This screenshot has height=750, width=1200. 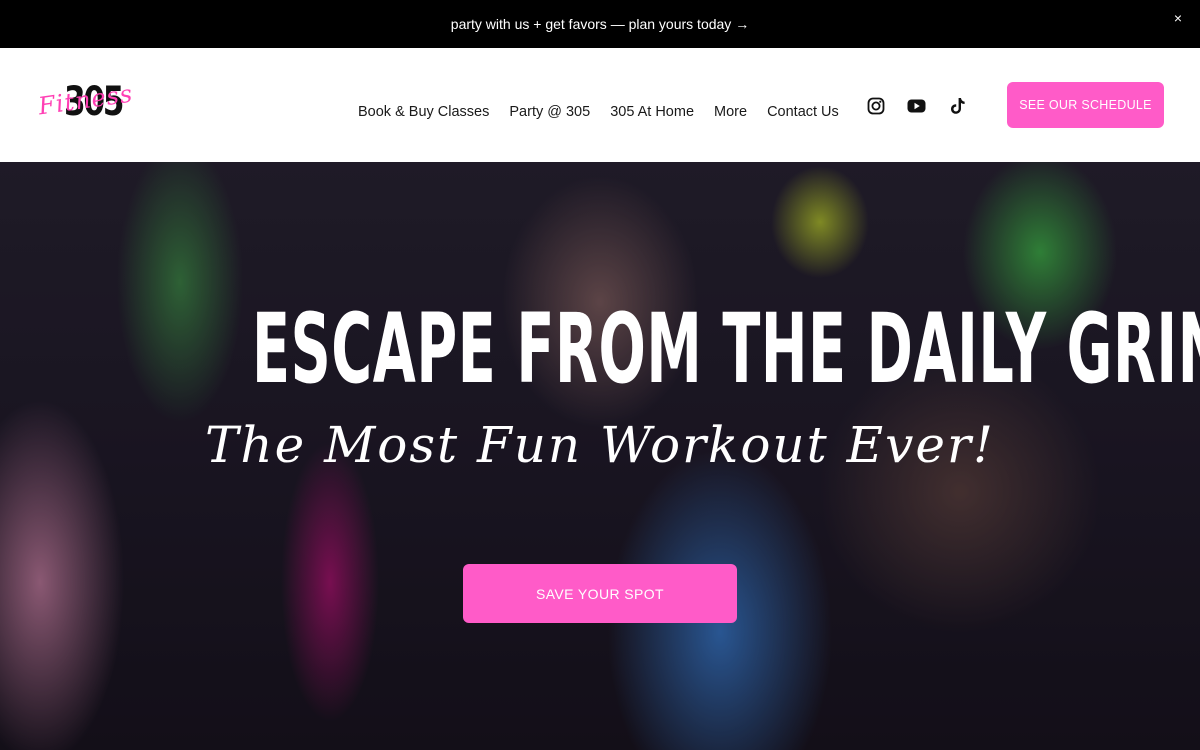 I want to click on save-your-spot-button: SAVE YOUR SPOT, so click(x=600, y=593).